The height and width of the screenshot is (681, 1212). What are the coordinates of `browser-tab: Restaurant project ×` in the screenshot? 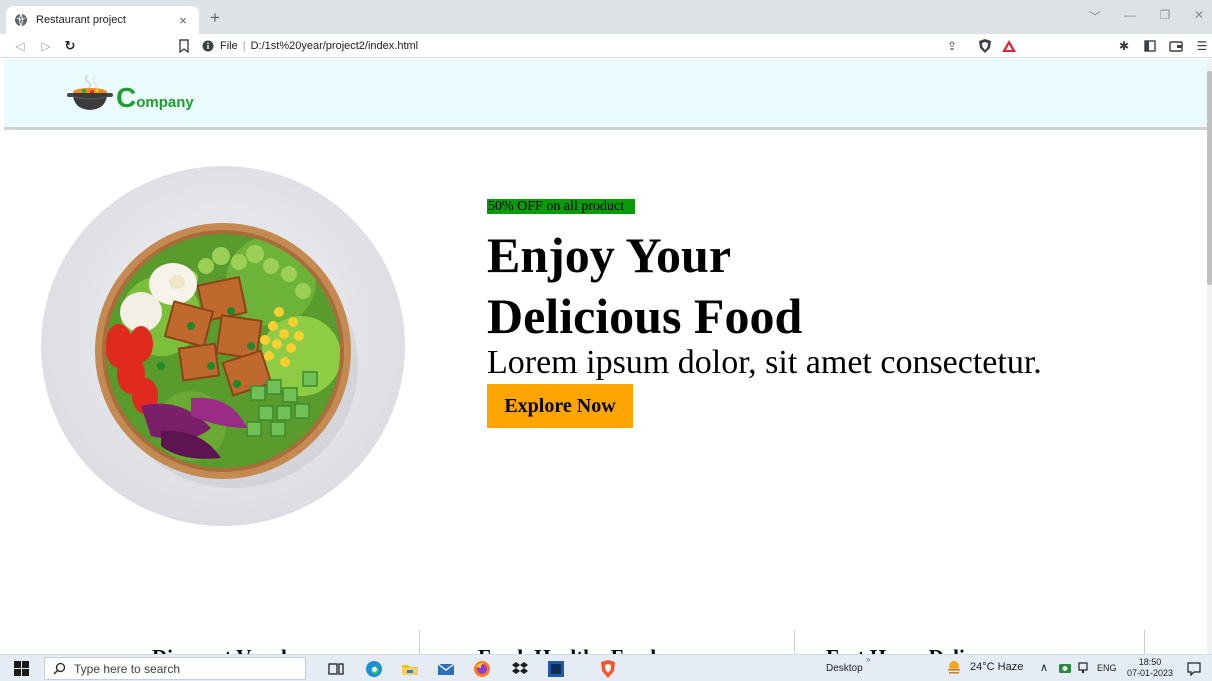 It's located at (102, 20).